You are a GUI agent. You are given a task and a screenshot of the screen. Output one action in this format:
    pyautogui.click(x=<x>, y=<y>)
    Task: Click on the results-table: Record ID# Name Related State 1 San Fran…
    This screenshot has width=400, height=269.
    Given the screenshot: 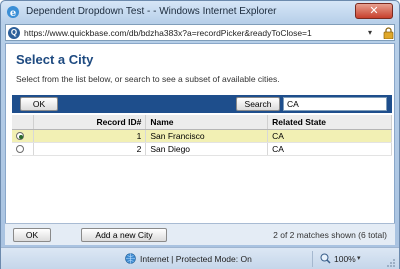 What is the action you would take?
    pyautogui.click(x=202, y=135)
    